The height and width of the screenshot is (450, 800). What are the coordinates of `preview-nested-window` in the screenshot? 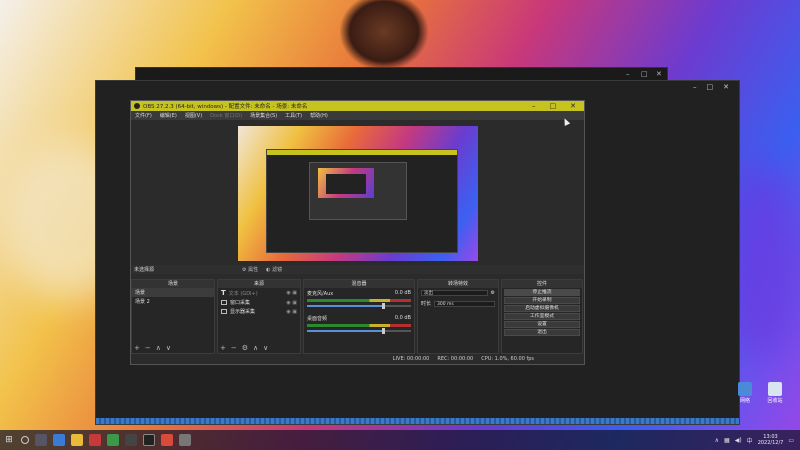 It's located at (362, 201).